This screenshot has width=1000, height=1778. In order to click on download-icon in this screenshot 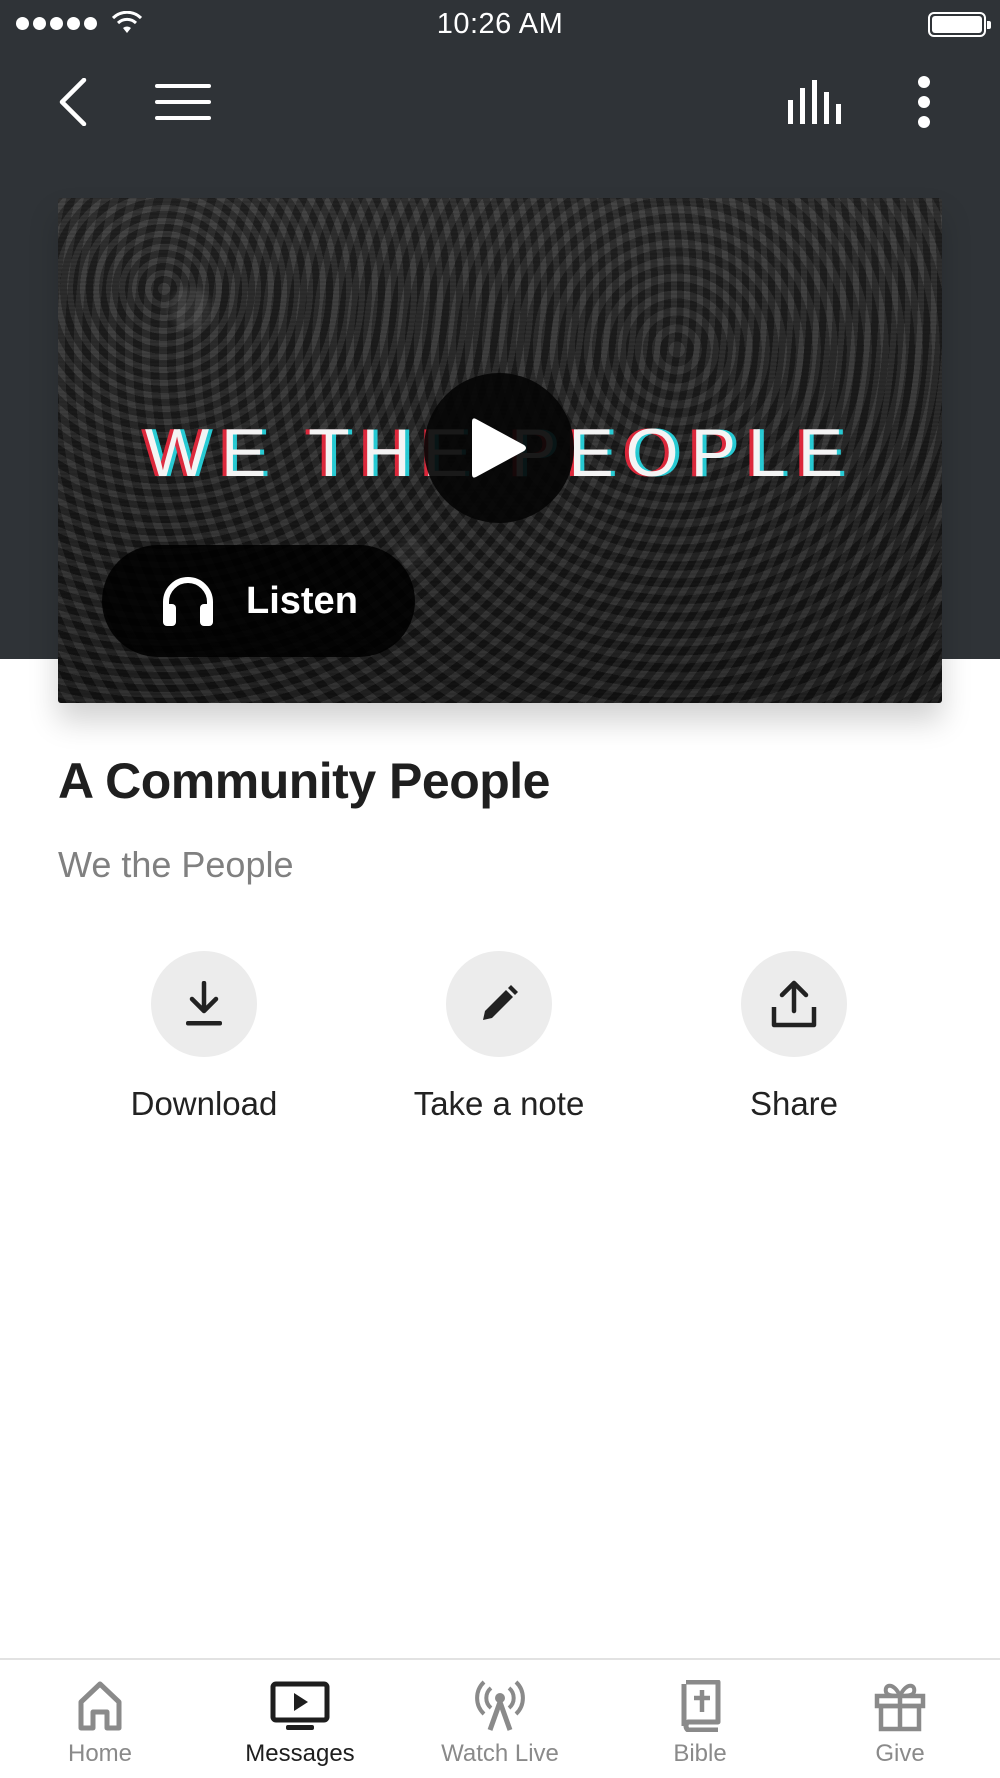, I will do `click(204, 1003)`.